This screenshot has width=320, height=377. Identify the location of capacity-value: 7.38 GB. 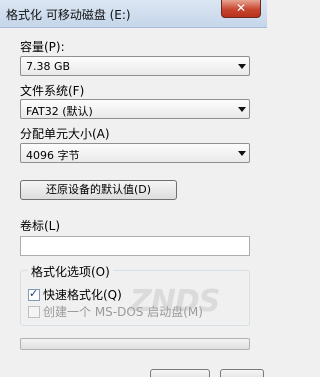
(48, 66).